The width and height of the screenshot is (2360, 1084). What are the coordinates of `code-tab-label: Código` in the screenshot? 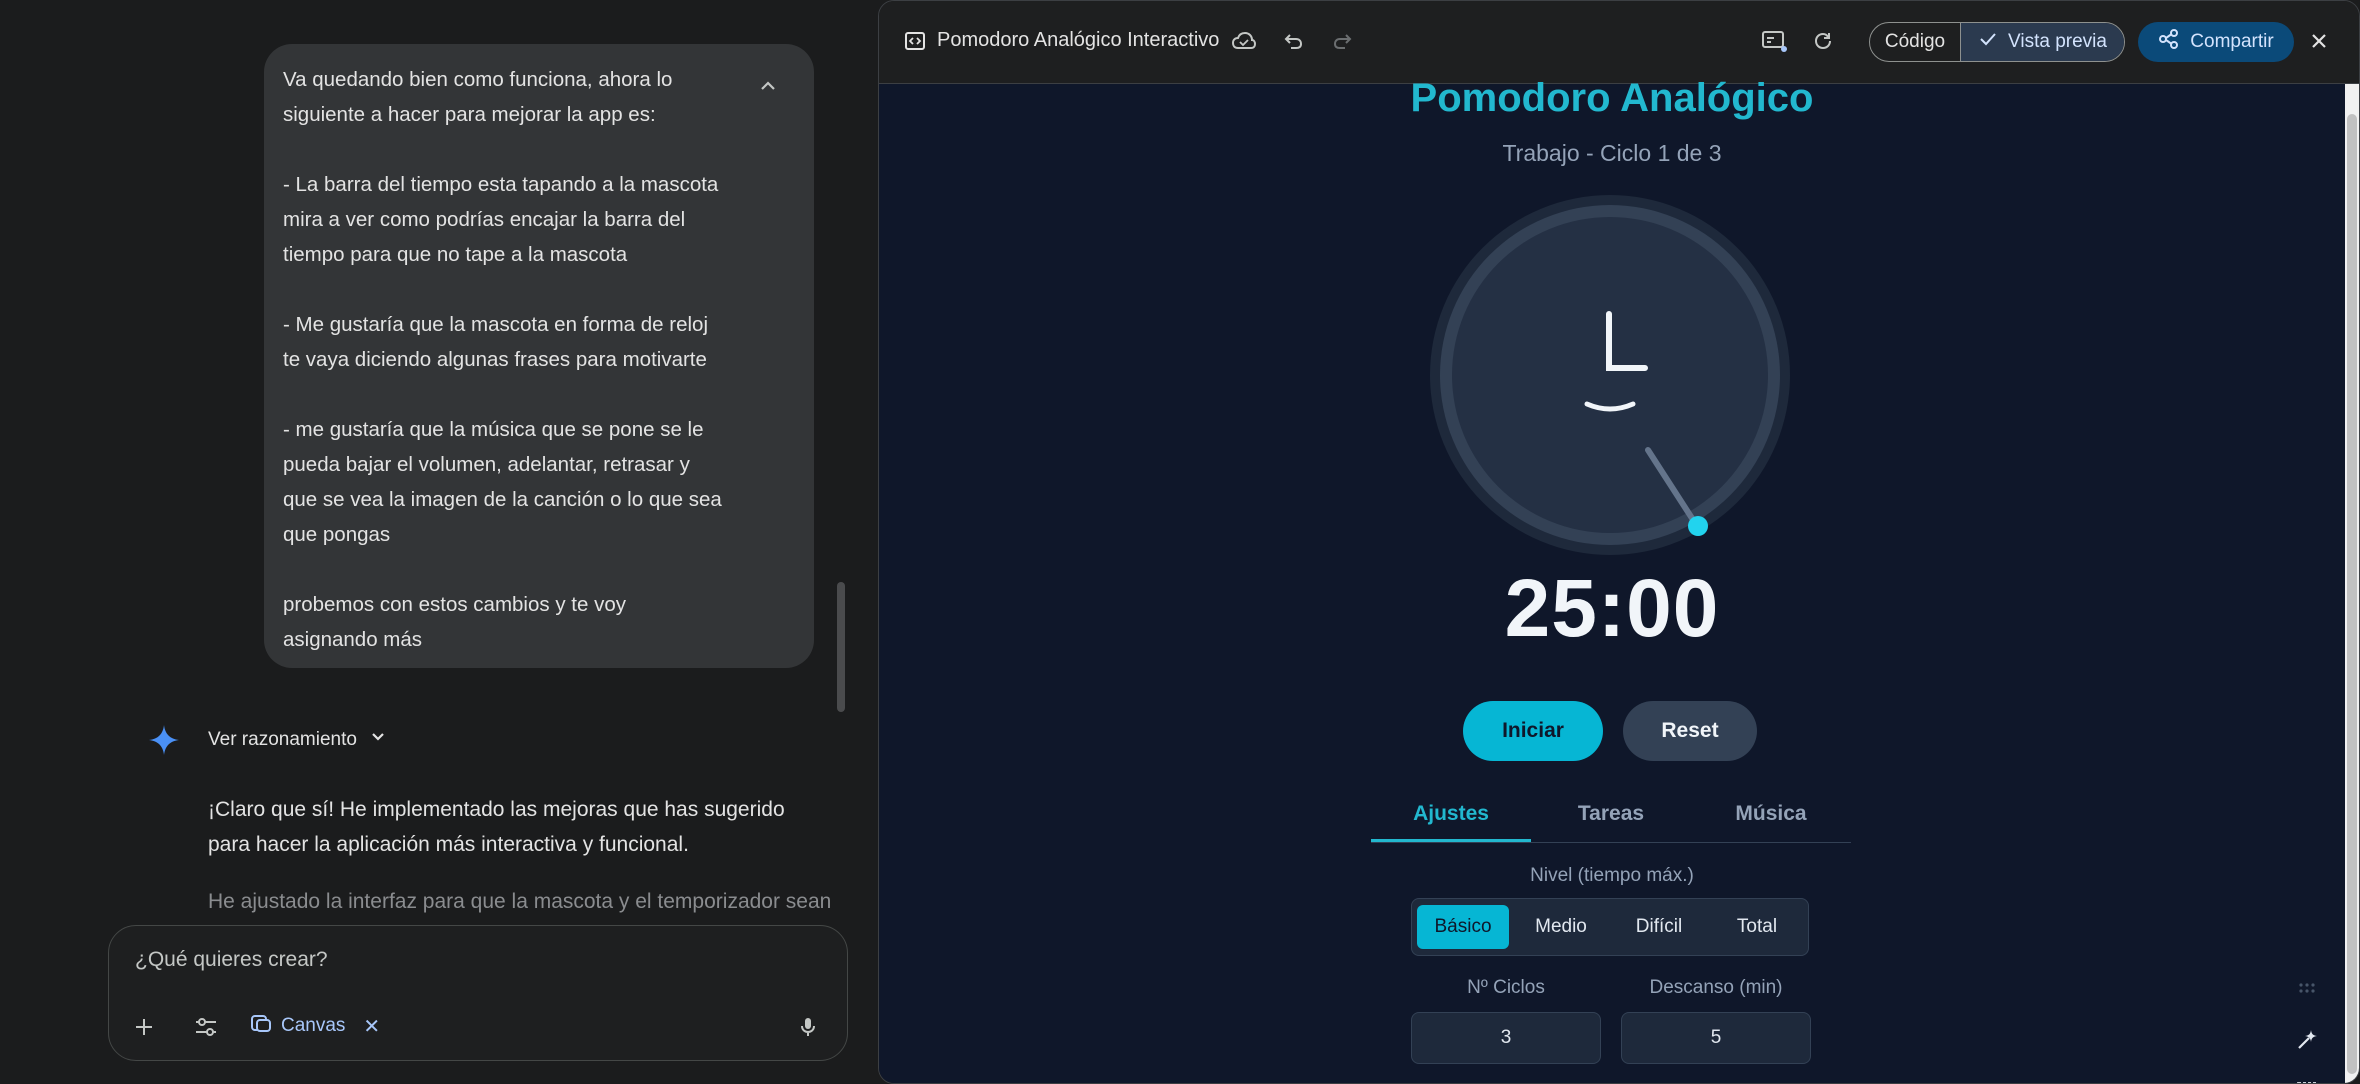 It's located at (1915, 41).